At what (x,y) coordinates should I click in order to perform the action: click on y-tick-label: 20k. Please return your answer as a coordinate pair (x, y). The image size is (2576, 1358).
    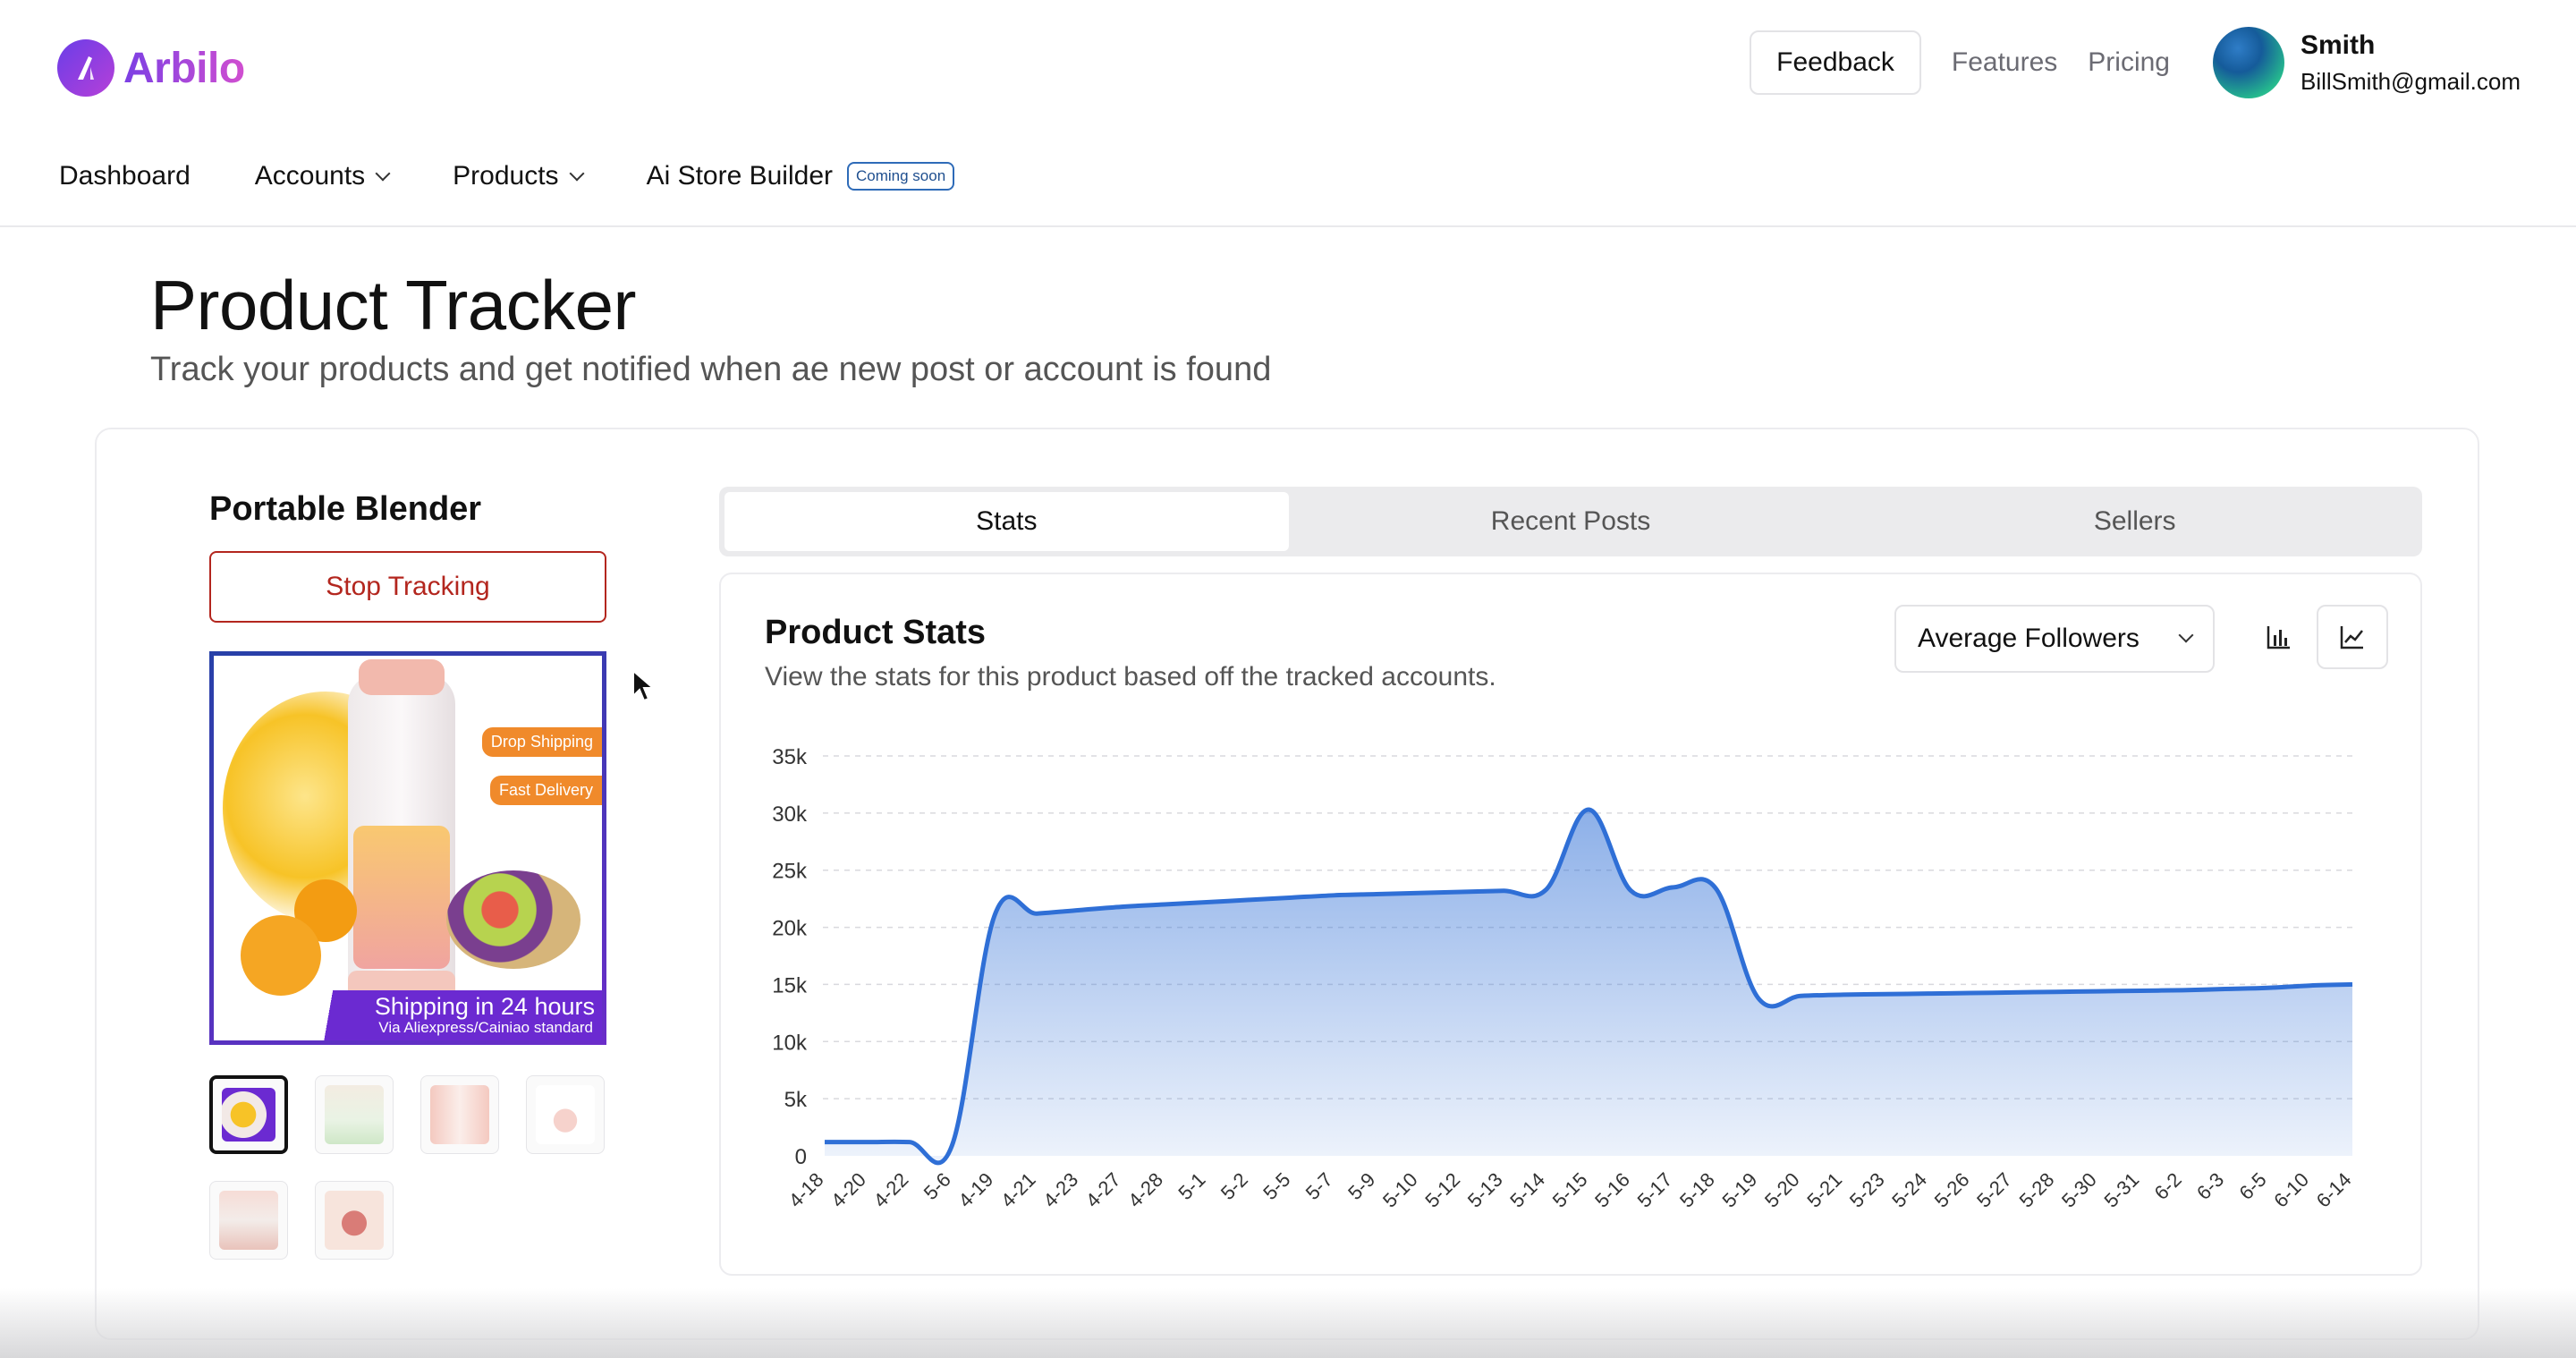
    Looking at the image, I should click on (790, 929).